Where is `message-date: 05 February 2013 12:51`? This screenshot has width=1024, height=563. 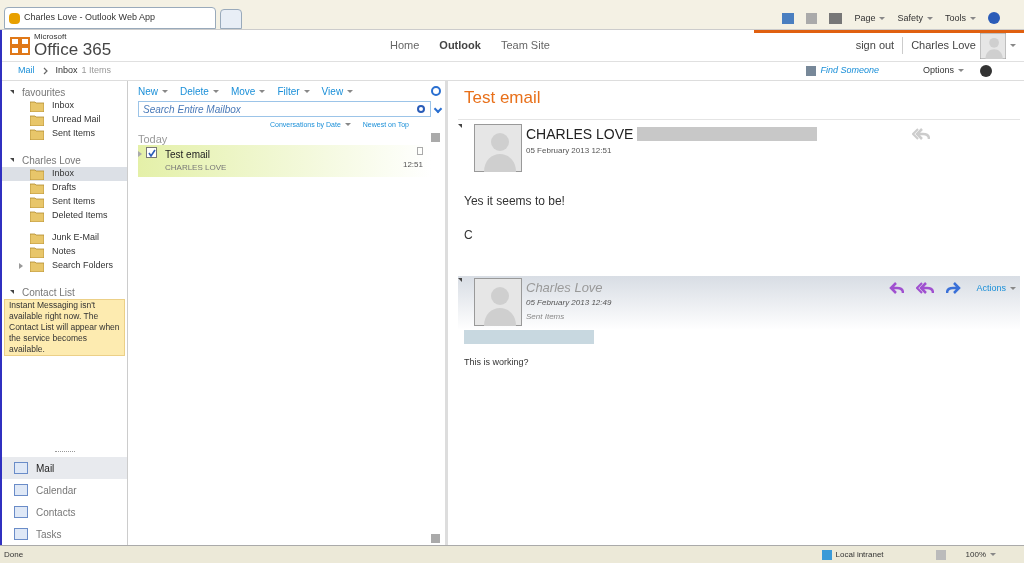
message-date: 05 February 2013 12:51 is located at coordinates (569, 150).